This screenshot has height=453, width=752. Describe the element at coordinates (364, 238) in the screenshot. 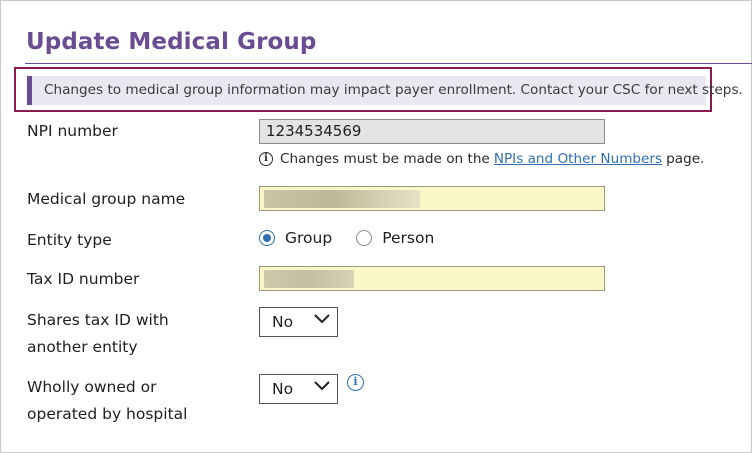

I see `radio-unchecked` at that location.